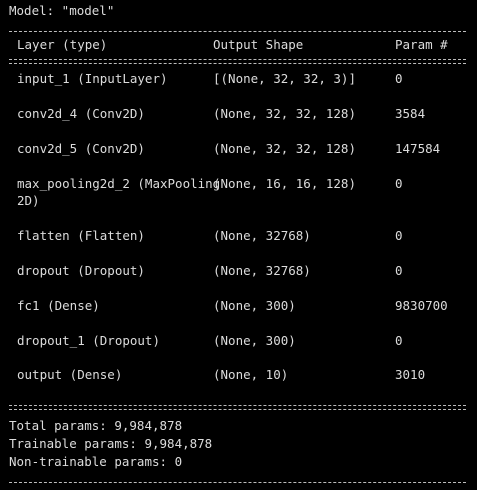 Image resolution: width=477 pixels, height=490 pixels. I want to click on output-shape: (None, 10), so click(251, 374).